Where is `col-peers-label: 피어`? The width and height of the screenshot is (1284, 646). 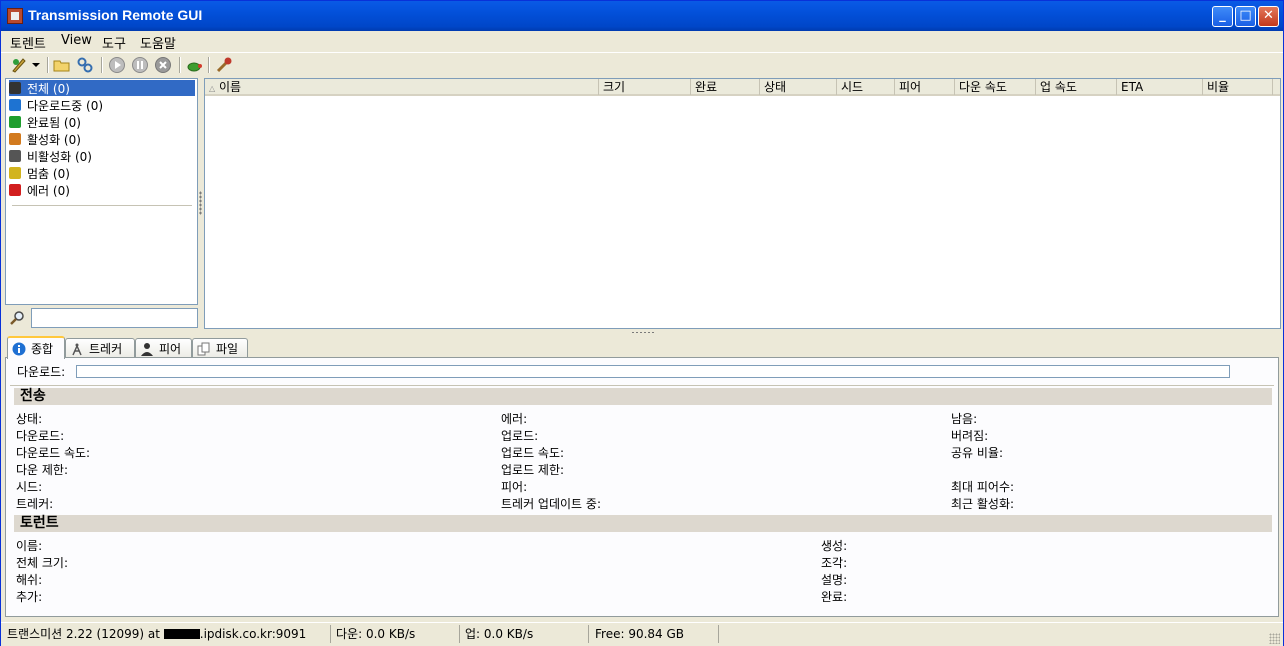 col-peers-label: 피어 is located at coordinates (910, 87).